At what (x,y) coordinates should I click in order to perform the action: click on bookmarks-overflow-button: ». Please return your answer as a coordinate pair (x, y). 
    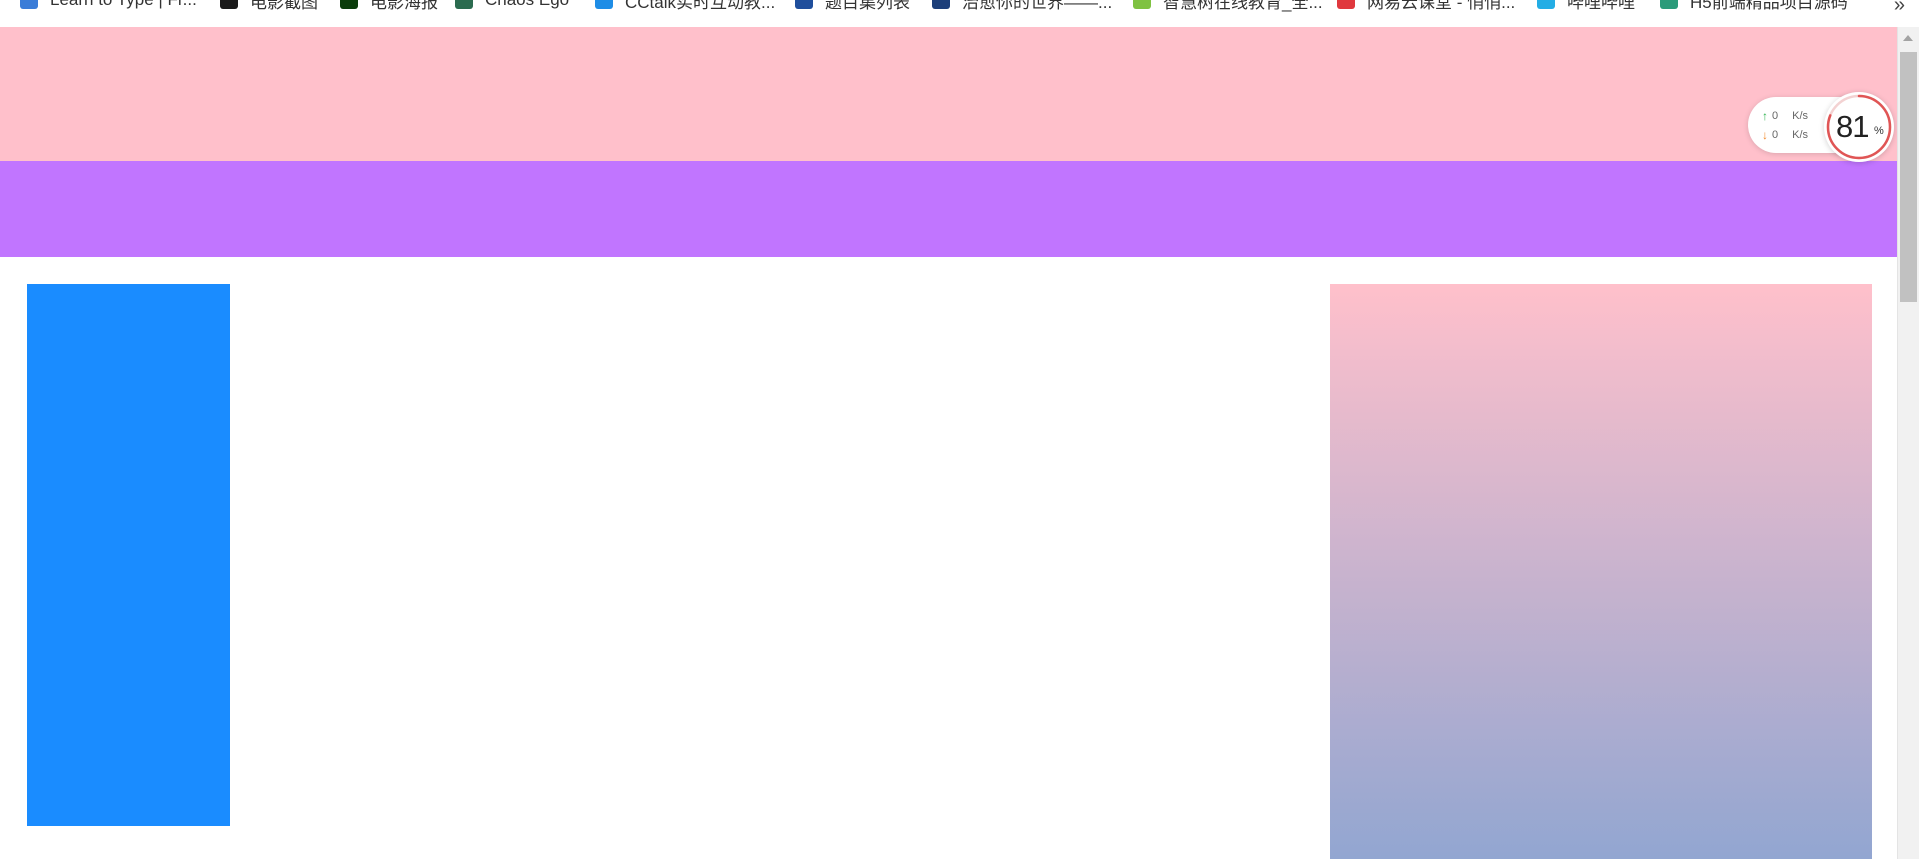
    Looking at the image, I should click on (1899, 8).